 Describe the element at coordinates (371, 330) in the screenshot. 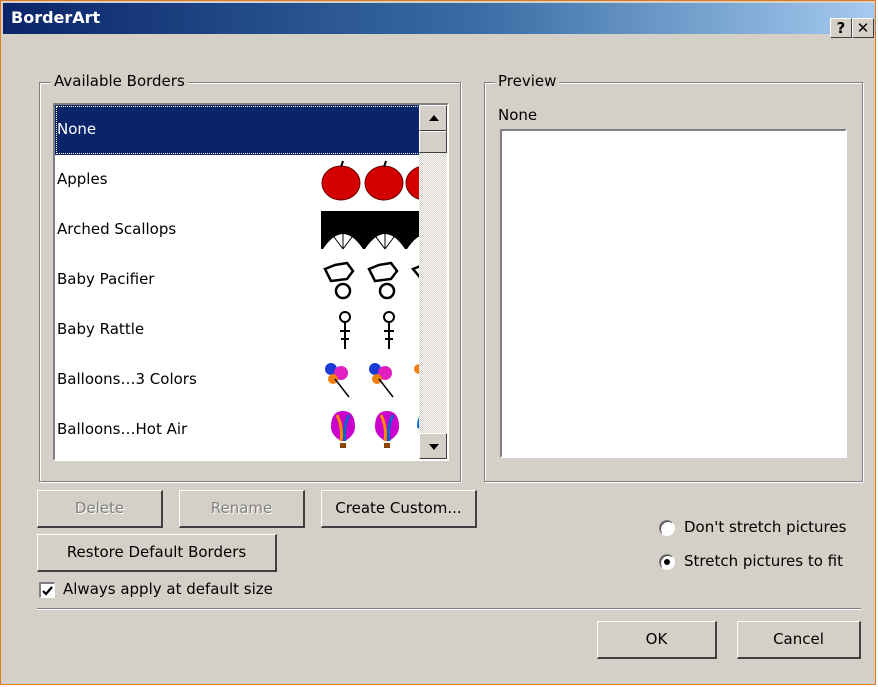

I see `rattle-border-art-icon` at that location.